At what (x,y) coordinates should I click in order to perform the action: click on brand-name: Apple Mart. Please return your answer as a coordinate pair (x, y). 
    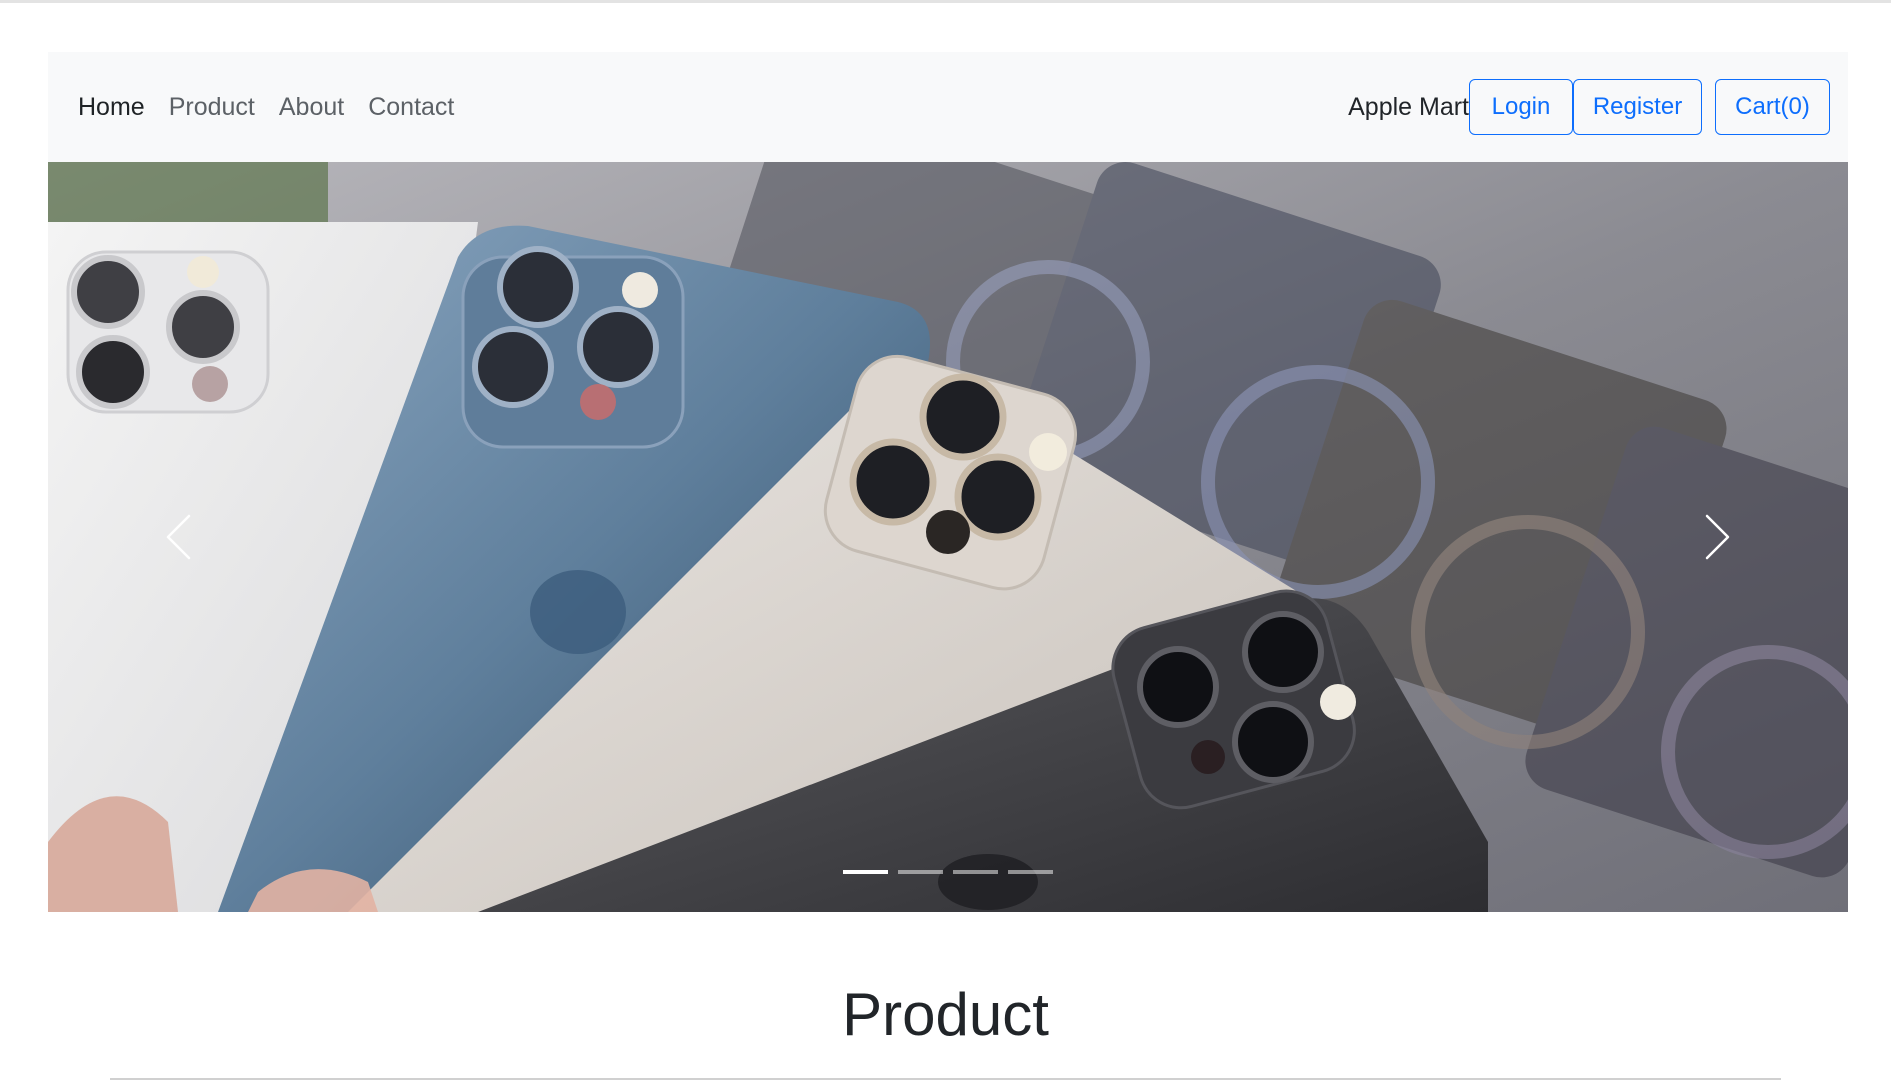
    Looking at the image, I should click on (1408, 107).